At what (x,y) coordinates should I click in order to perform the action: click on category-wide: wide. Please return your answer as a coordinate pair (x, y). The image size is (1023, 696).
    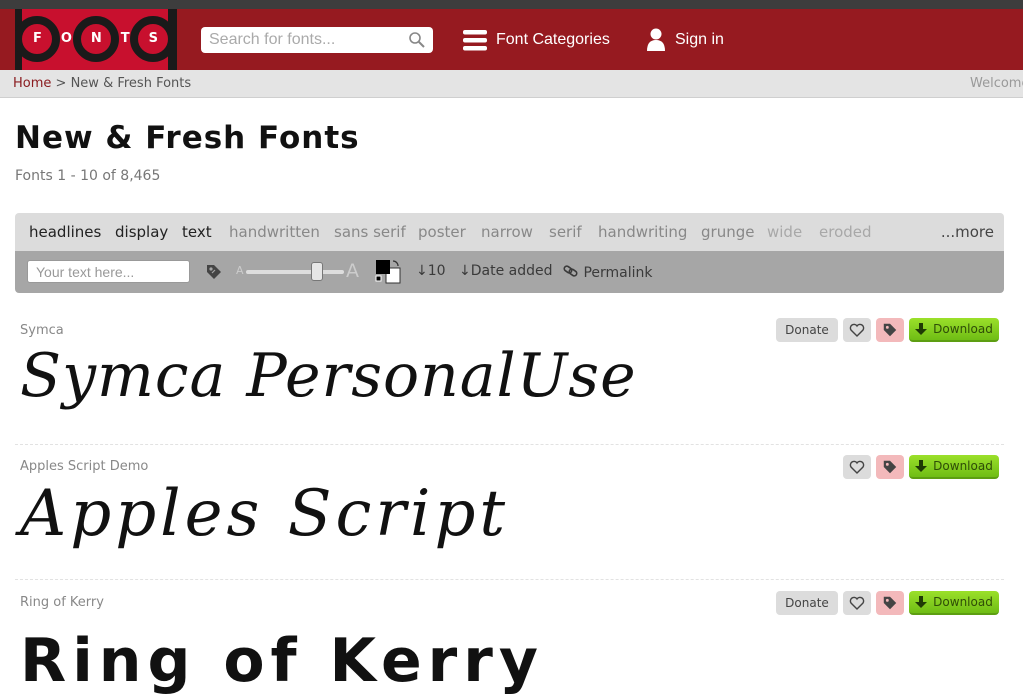
    Looking at the image, I should click on (784, 232).